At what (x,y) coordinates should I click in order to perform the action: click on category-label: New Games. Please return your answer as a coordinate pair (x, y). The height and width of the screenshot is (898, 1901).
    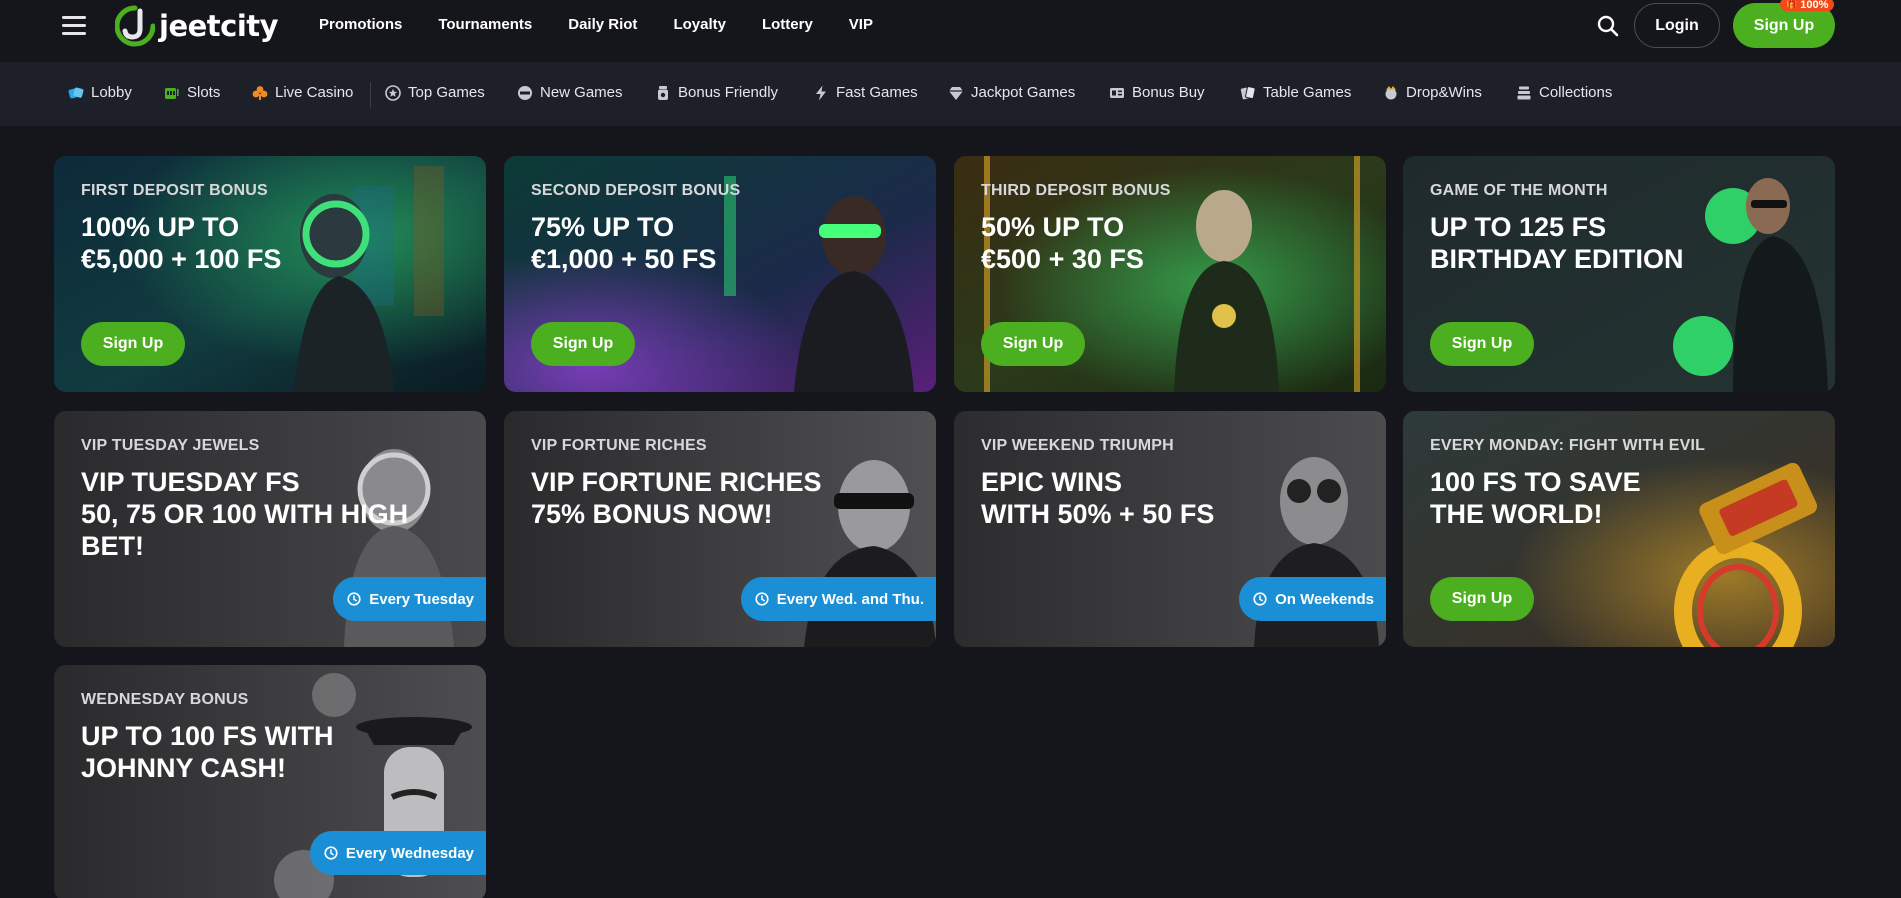
    Looking at the image, I should click on (581, 92).